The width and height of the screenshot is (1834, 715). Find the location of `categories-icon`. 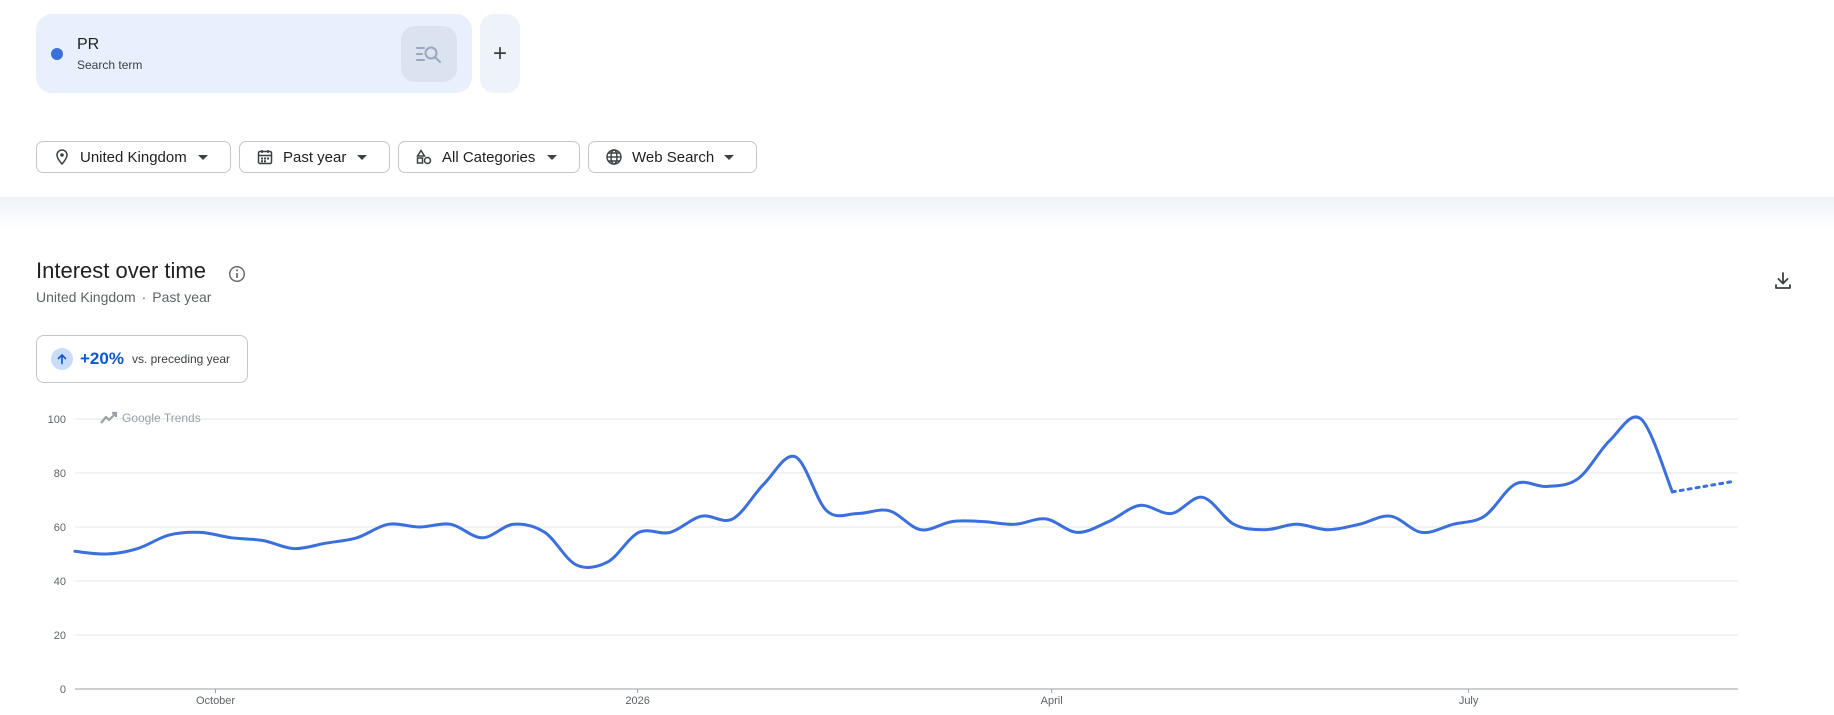

categories-icon is located at coordinates (424, 157).